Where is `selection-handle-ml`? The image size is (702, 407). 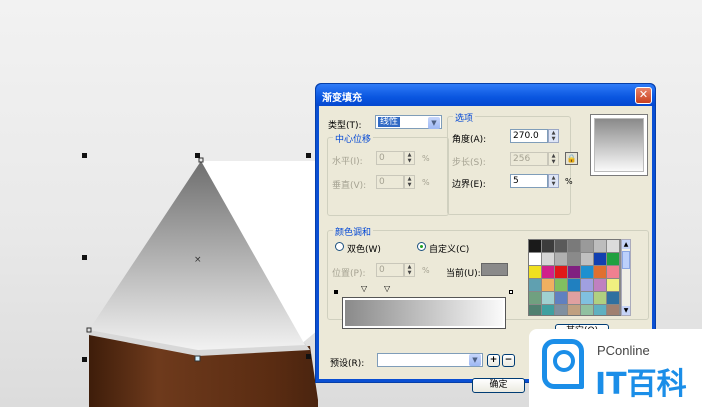 selection-handle-ml is located at coordinates (84, 257).